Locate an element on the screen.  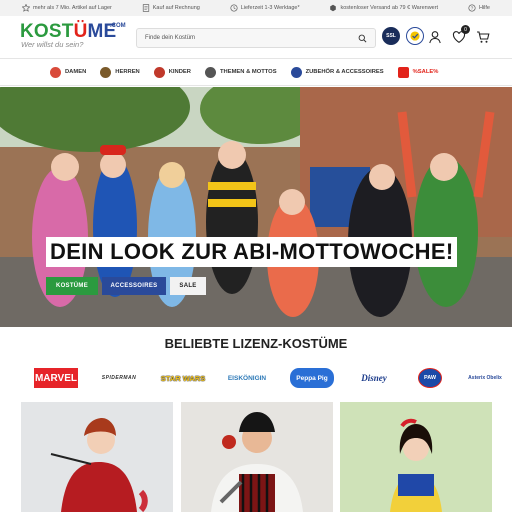
help-text: Hilfe is located at coordinates (484, 8).